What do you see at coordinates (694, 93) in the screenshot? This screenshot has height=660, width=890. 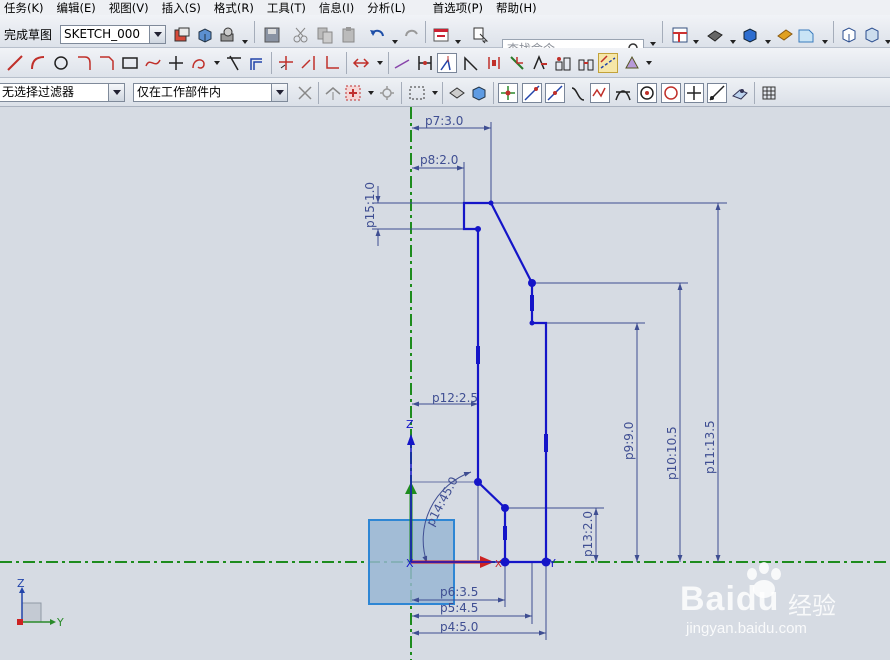 I see `point-on-surface-icon` at bounding box center [694, 93].